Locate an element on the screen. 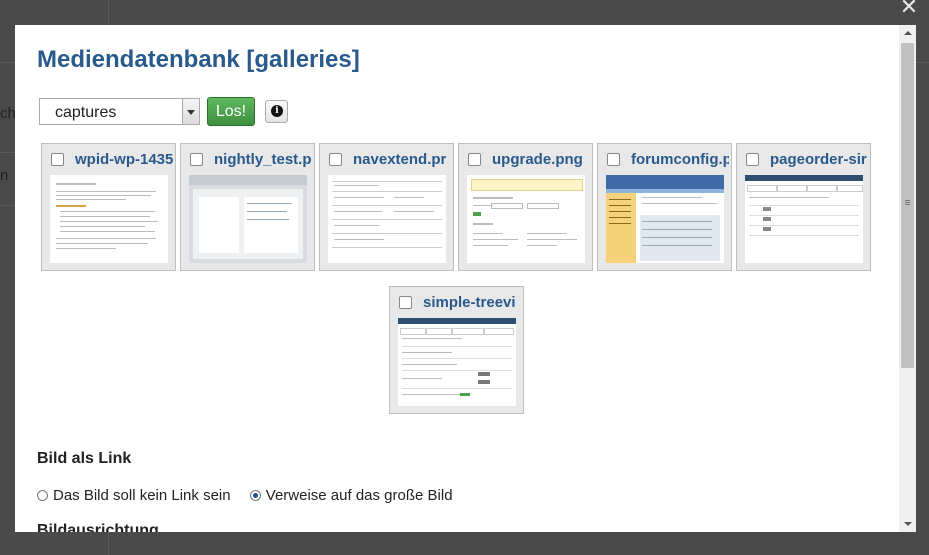  thumbnail-card: upgrade.png is located at coordinates (525, 207).